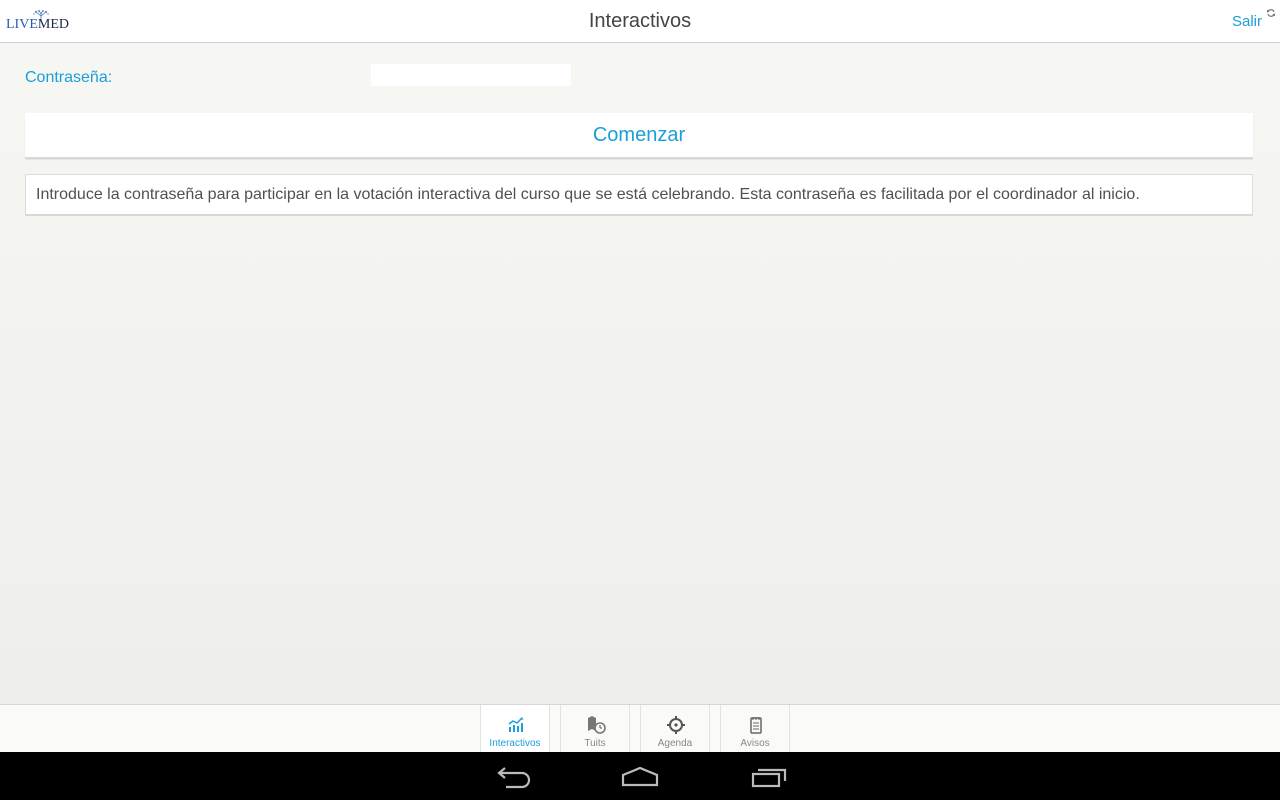  I want to click on chart-icon, so click(516, 724).